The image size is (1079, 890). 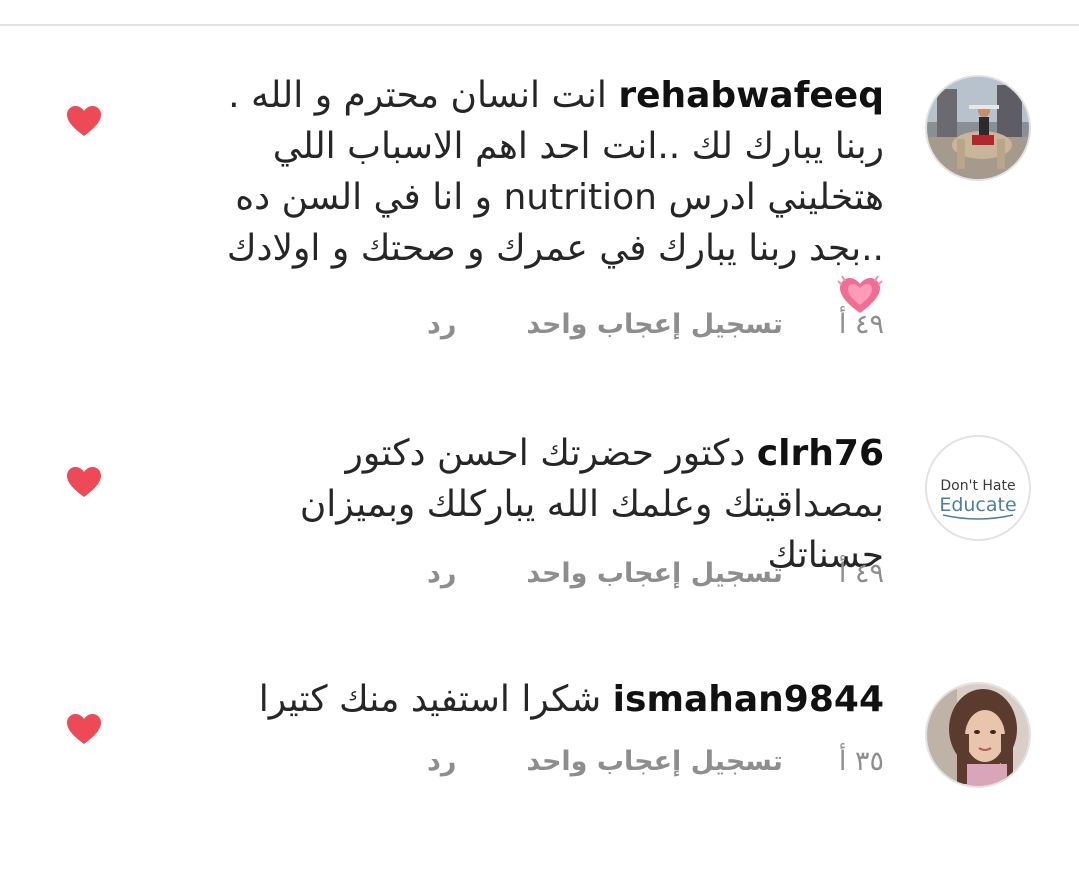 What do you see at coordinates (861, 761) in the screenshot?
I see `comment-time: ٣٥ أ` at bounding box center [861, 761].